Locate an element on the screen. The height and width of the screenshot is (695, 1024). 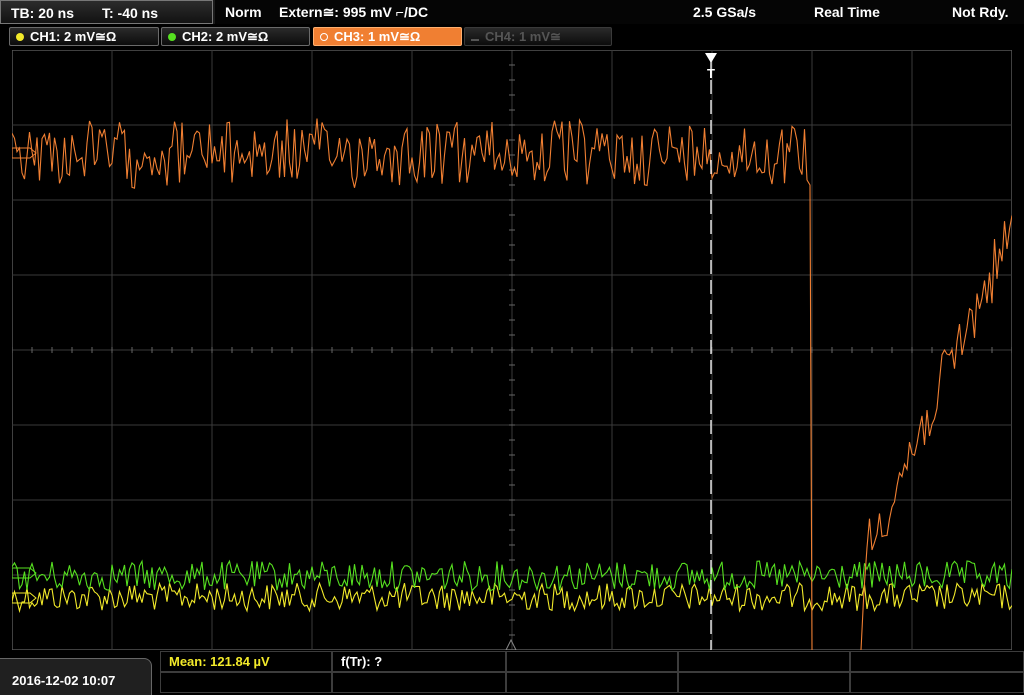
channel-label: CH3: 1 mV≅Ω is located at coordinates (377, 36).